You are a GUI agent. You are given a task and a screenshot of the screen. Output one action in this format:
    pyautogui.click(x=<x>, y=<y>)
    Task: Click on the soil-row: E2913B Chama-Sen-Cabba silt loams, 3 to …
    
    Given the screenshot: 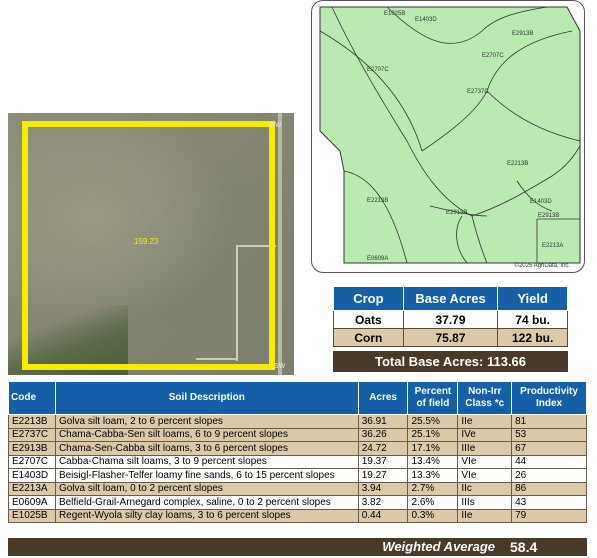 What is the action you would take?
    pyautogui.click(x=297, y=448)
    